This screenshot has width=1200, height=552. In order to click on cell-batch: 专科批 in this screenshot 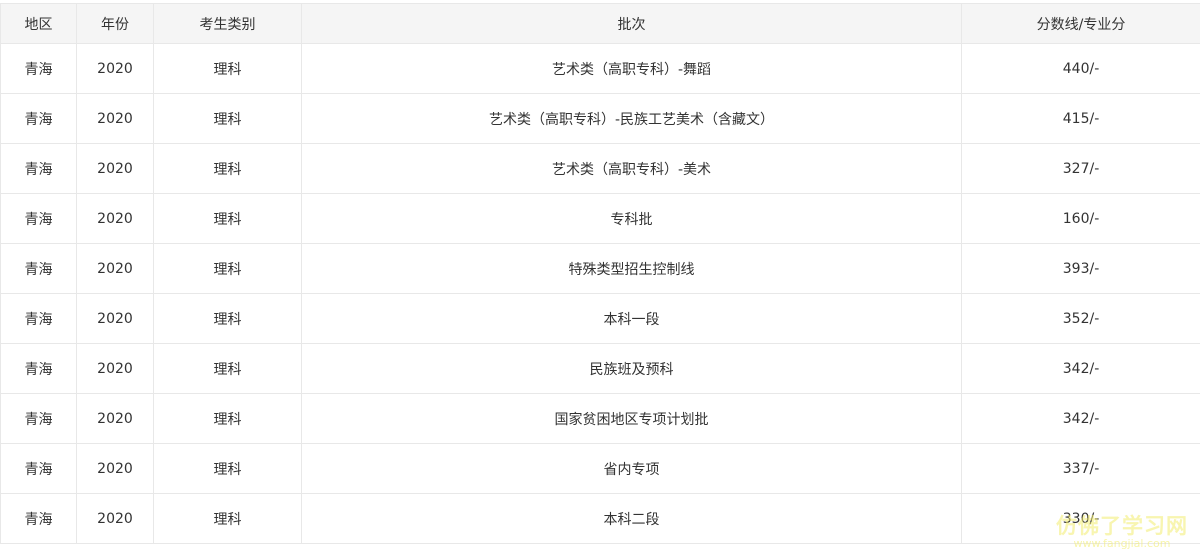, I will do `click(631, 218)`.